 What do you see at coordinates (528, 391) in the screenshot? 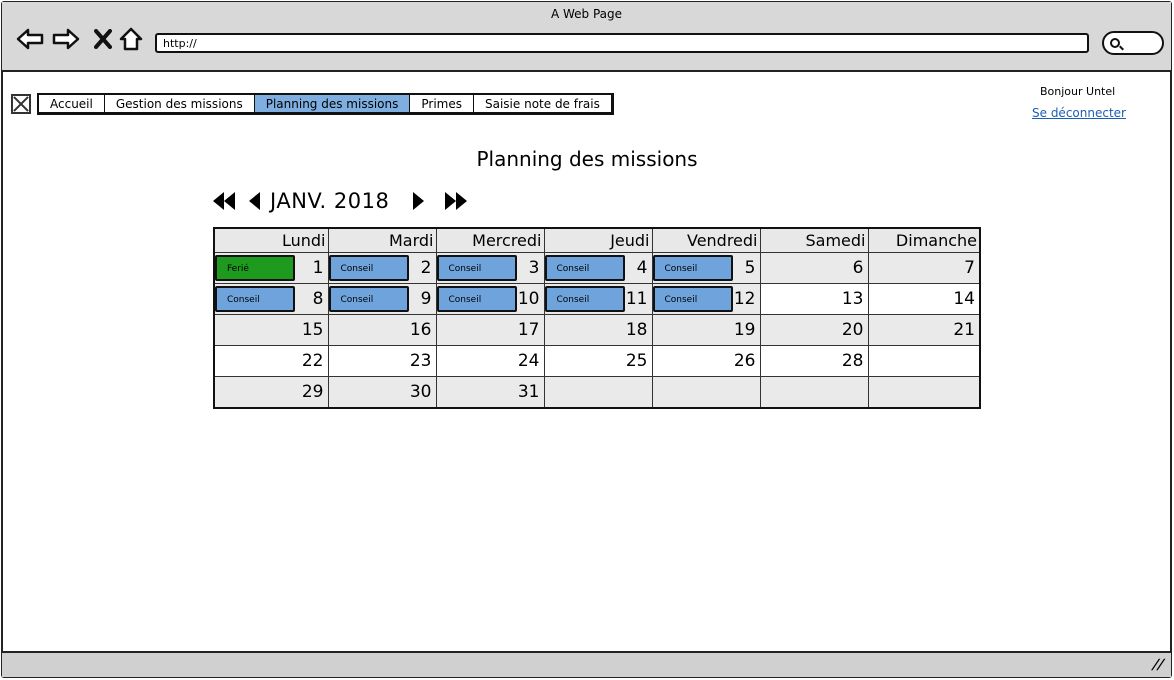
I see `day-number: 31` at bounding box center [528, 391].